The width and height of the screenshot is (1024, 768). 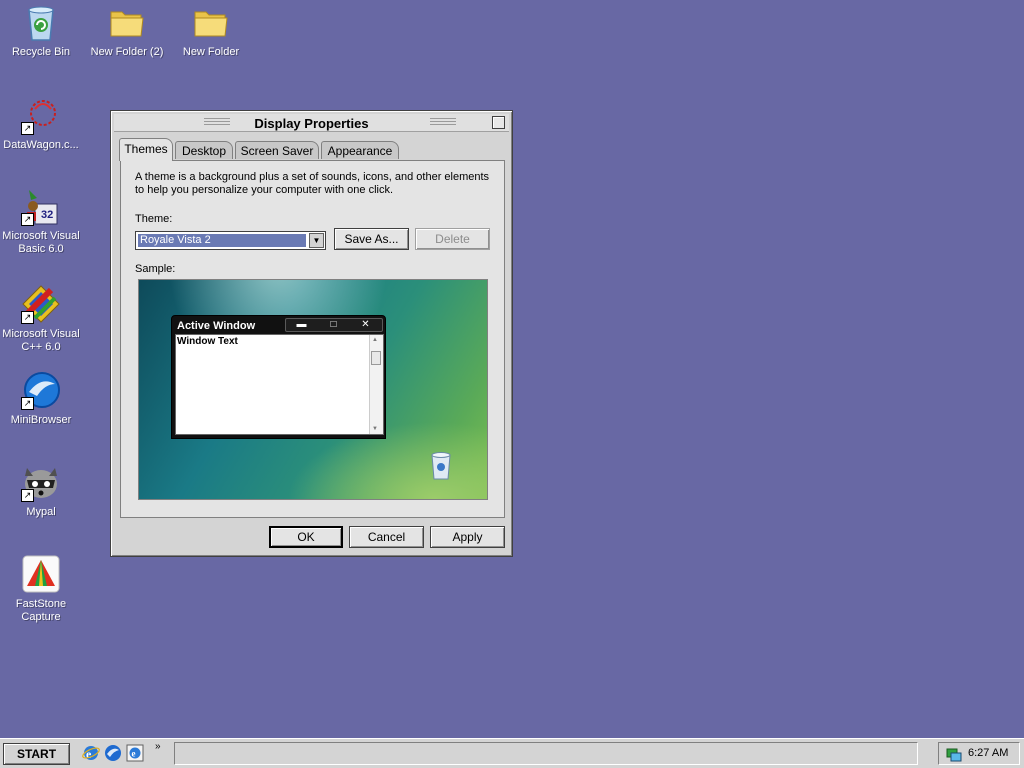 I want to click on desktop-icon-visual-cpp: ↗ Microsoft Visual C++ 6.0, so click(x=42, y=319).